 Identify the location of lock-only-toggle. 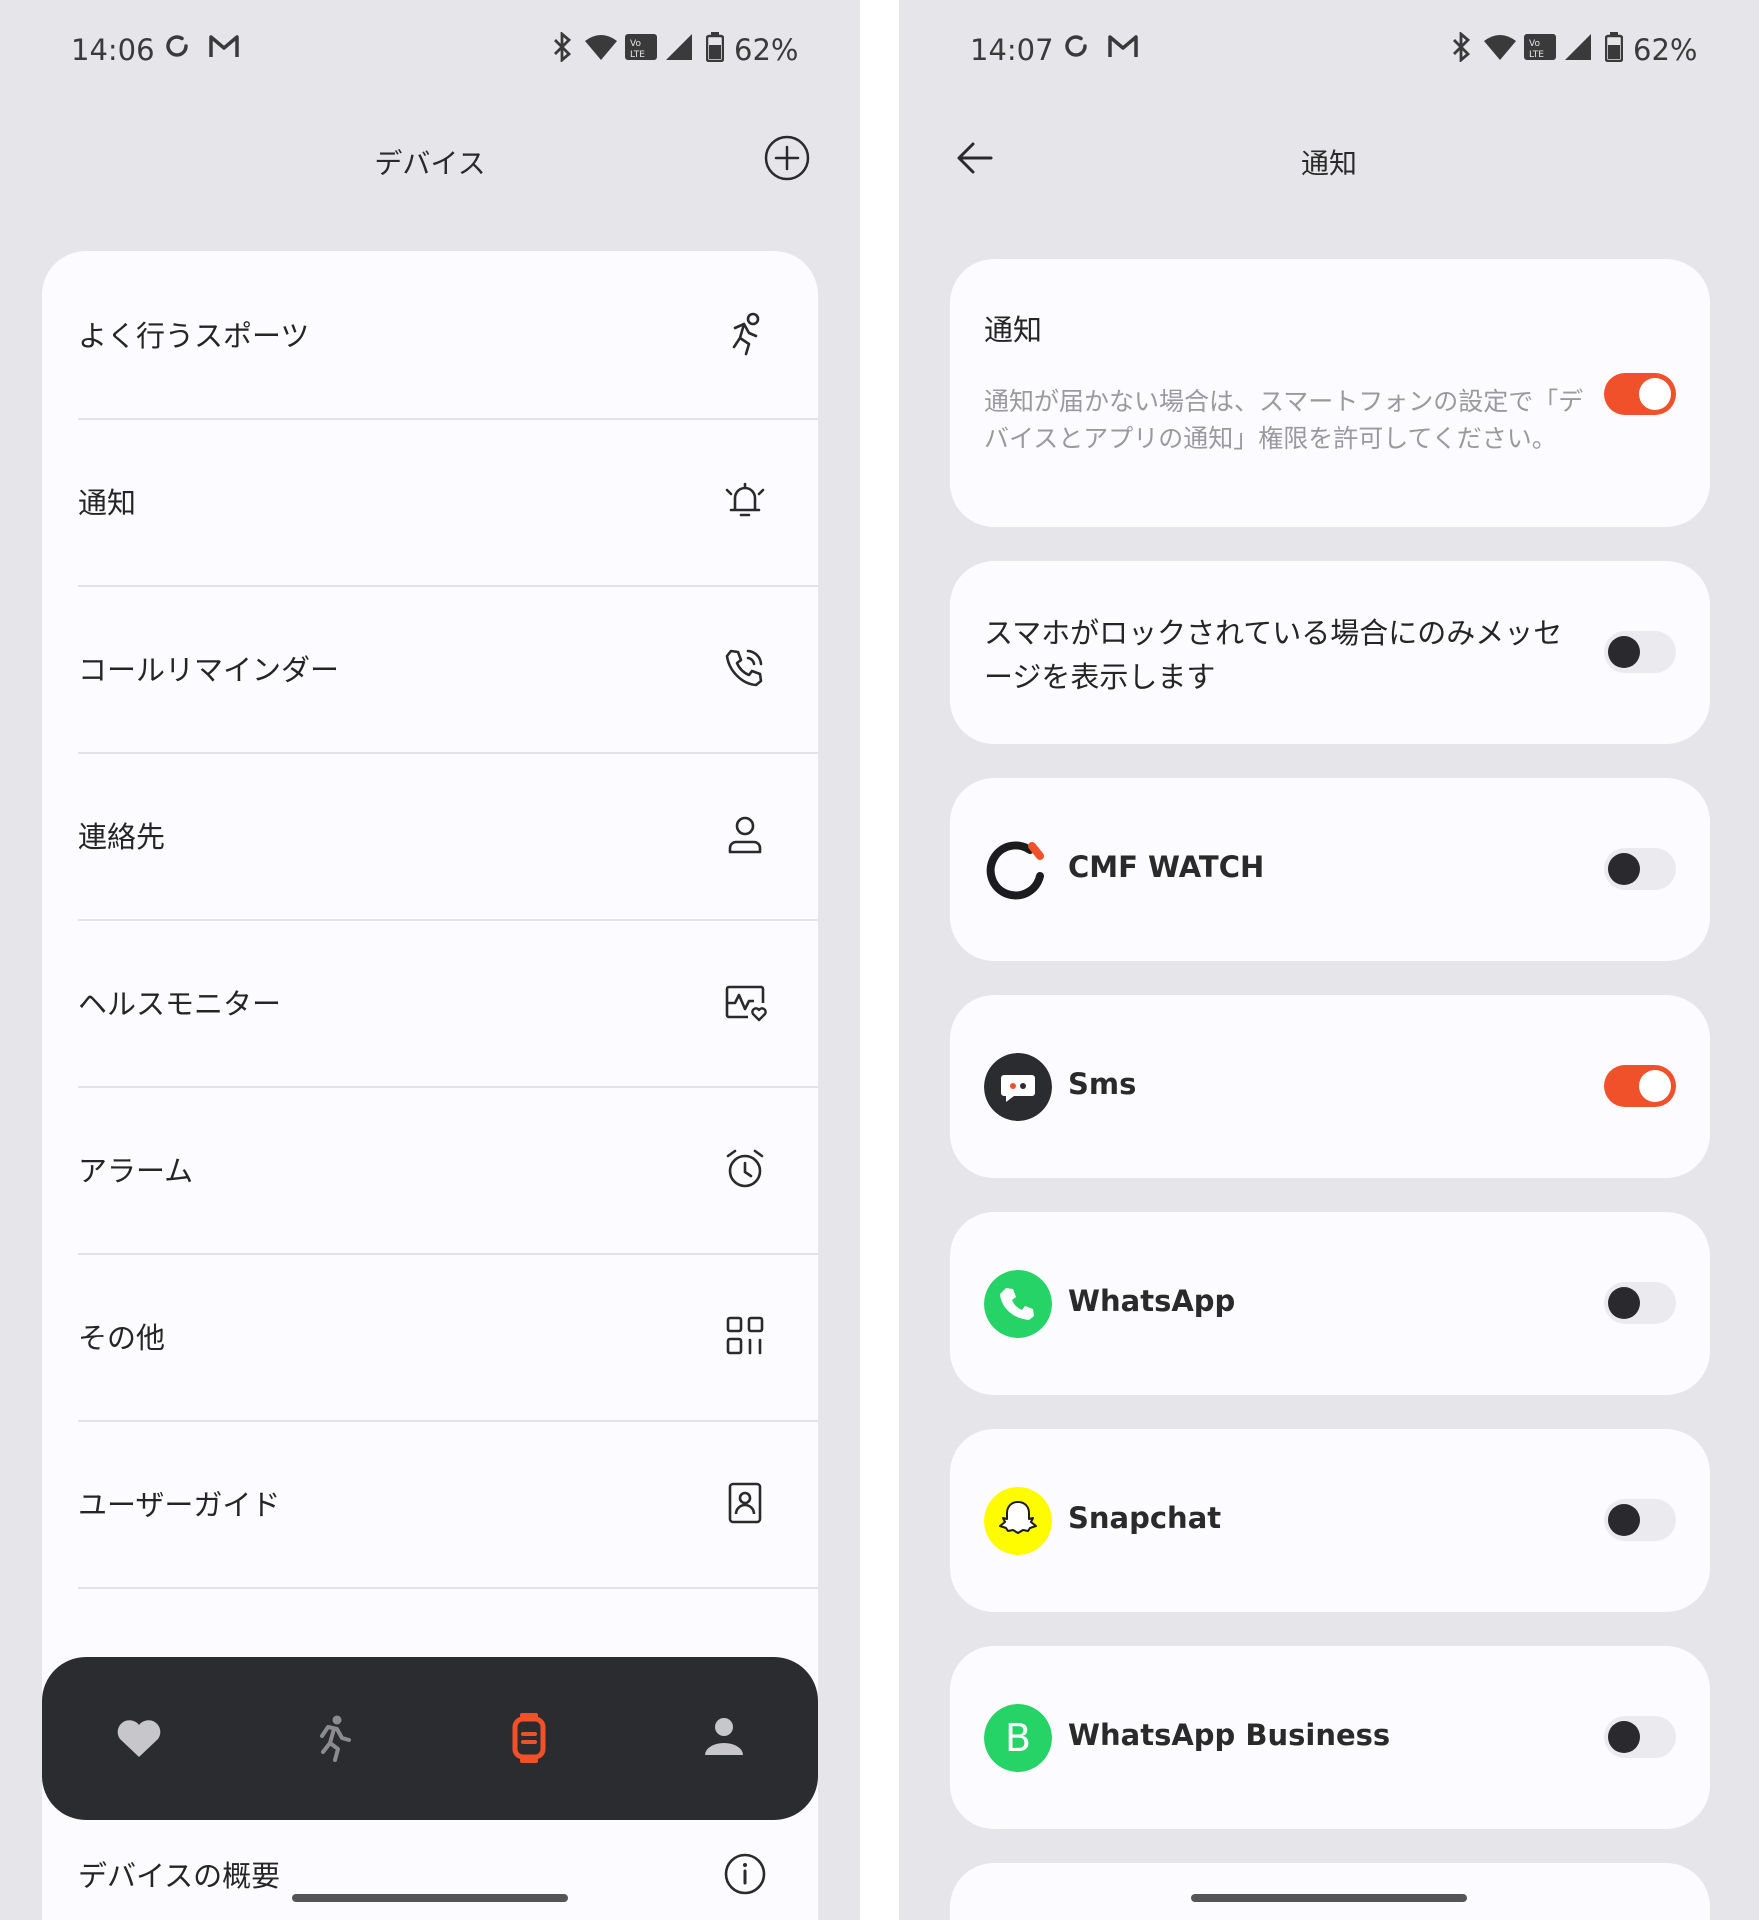
(1640, 652).